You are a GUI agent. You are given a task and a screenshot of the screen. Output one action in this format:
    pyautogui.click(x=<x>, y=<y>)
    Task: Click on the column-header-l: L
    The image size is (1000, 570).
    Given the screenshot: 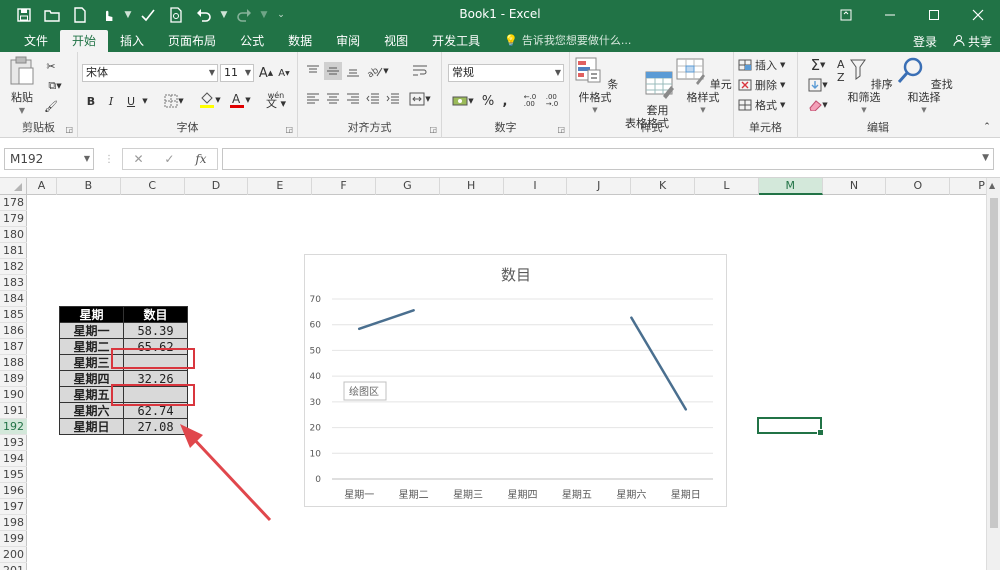 What is the action you would take?
    pyautogui.click(x=727, y=186)
    